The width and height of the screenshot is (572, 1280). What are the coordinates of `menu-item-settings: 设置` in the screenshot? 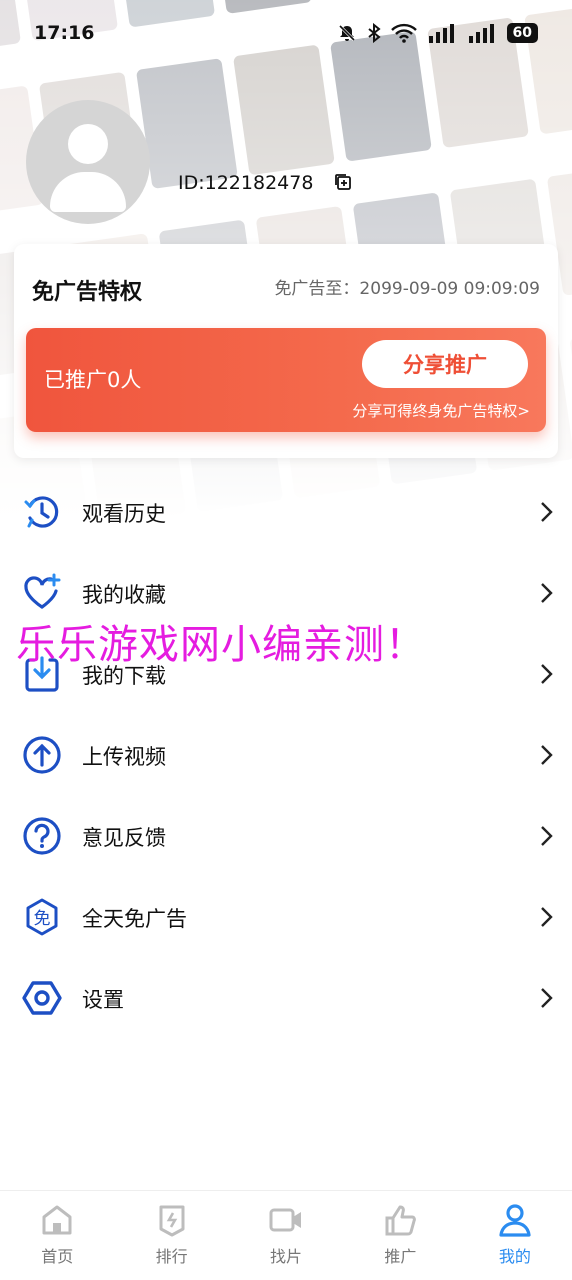 It's located at (286, 998).